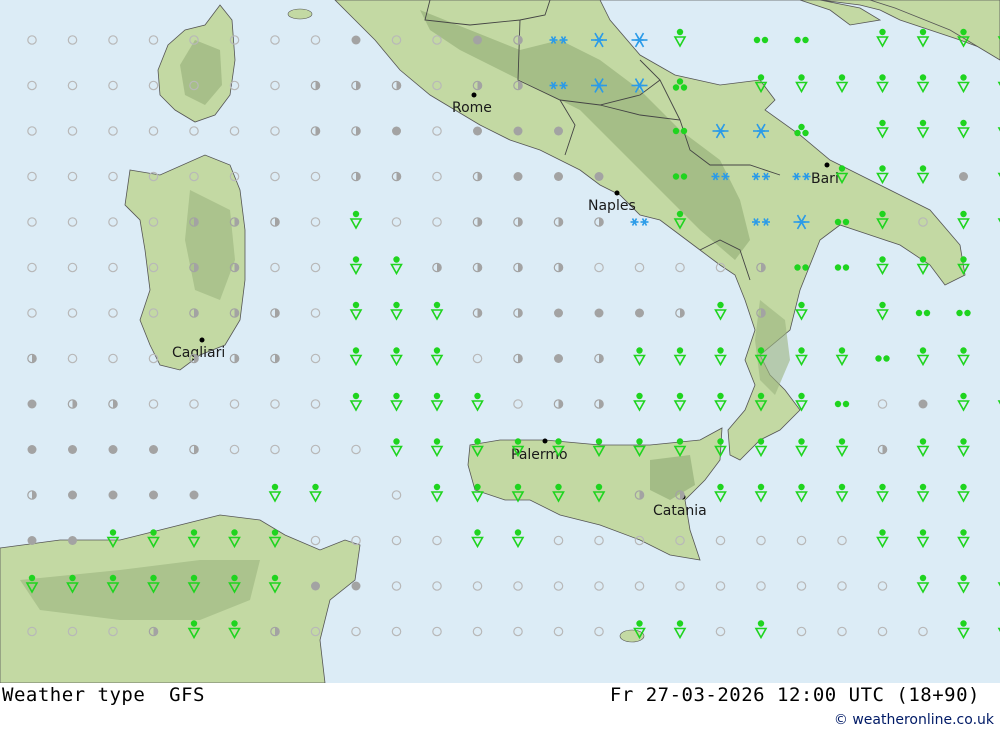 This screenshot has height=733, width=1000. What do you see at coordinates (300, 14) in the screenshot?
I see `elba` at bounding box center [300, 14].